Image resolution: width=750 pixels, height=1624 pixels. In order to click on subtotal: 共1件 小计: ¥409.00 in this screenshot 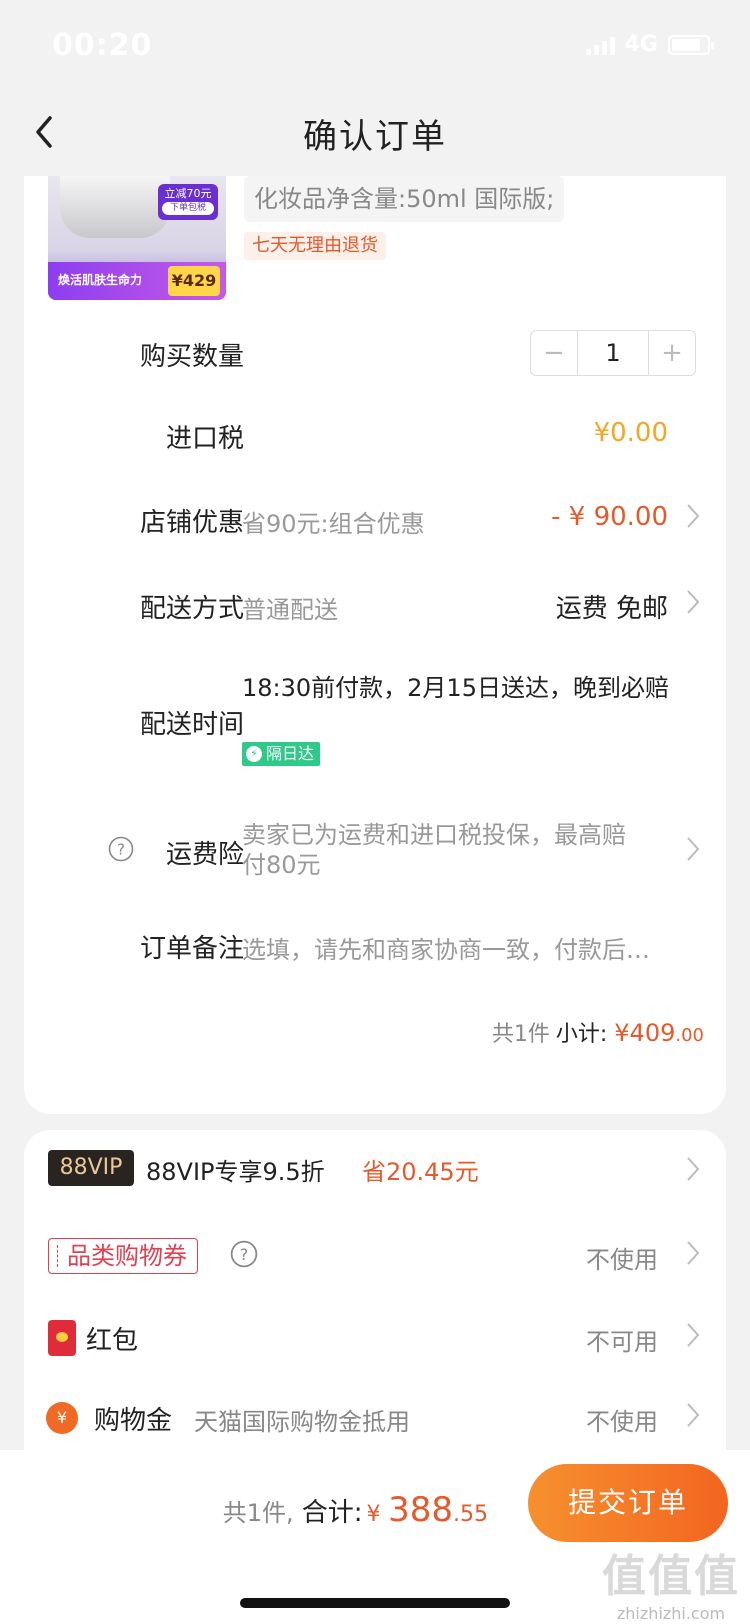, I will do `click(598, 1032)`.